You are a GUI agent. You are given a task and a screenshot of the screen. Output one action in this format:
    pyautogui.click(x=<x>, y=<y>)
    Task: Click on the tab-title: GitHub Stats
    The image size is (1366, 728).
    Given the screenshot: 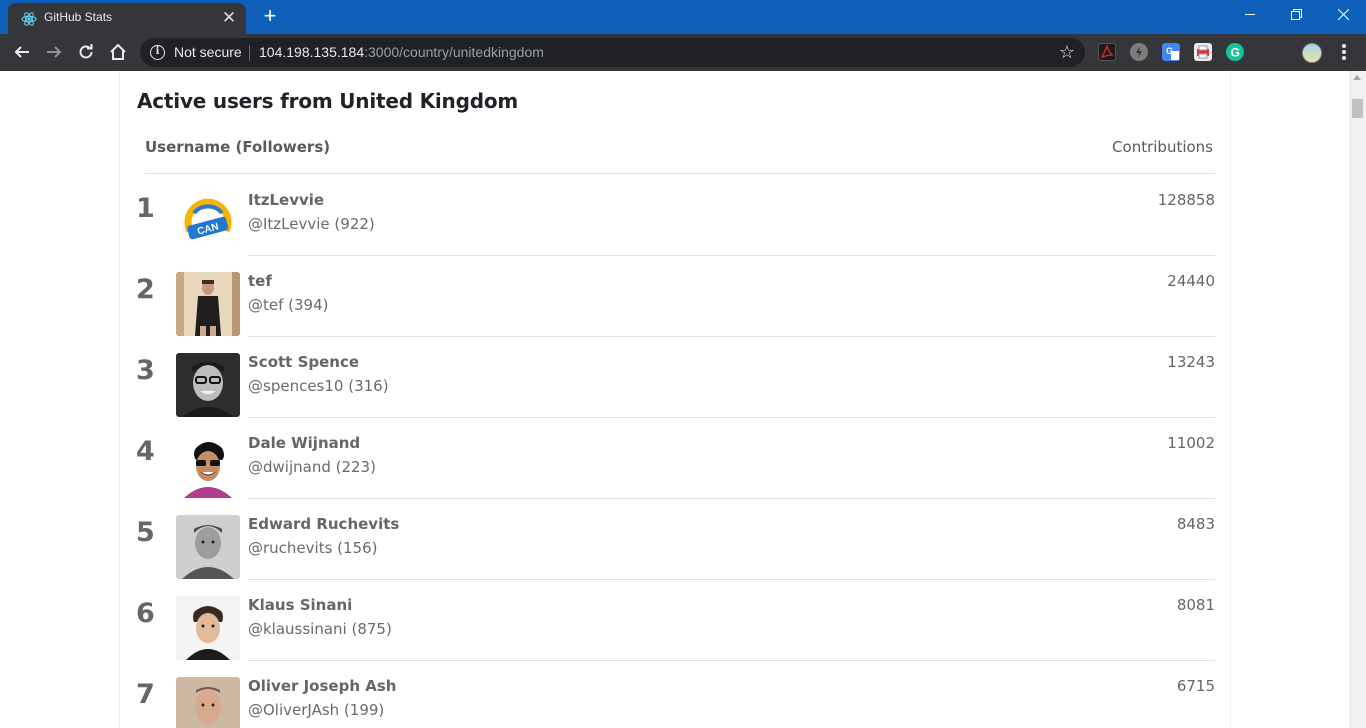 What is the action you would take?
    pyautogui.click(x=78, y=17)
    